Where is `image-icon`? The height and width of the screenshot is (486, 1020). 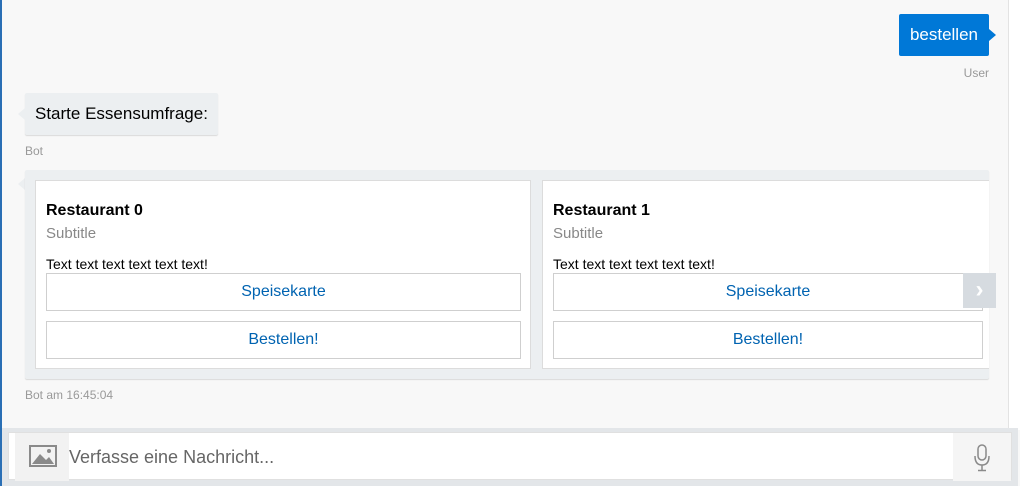 image-icon is located at coordinates (43, 456).